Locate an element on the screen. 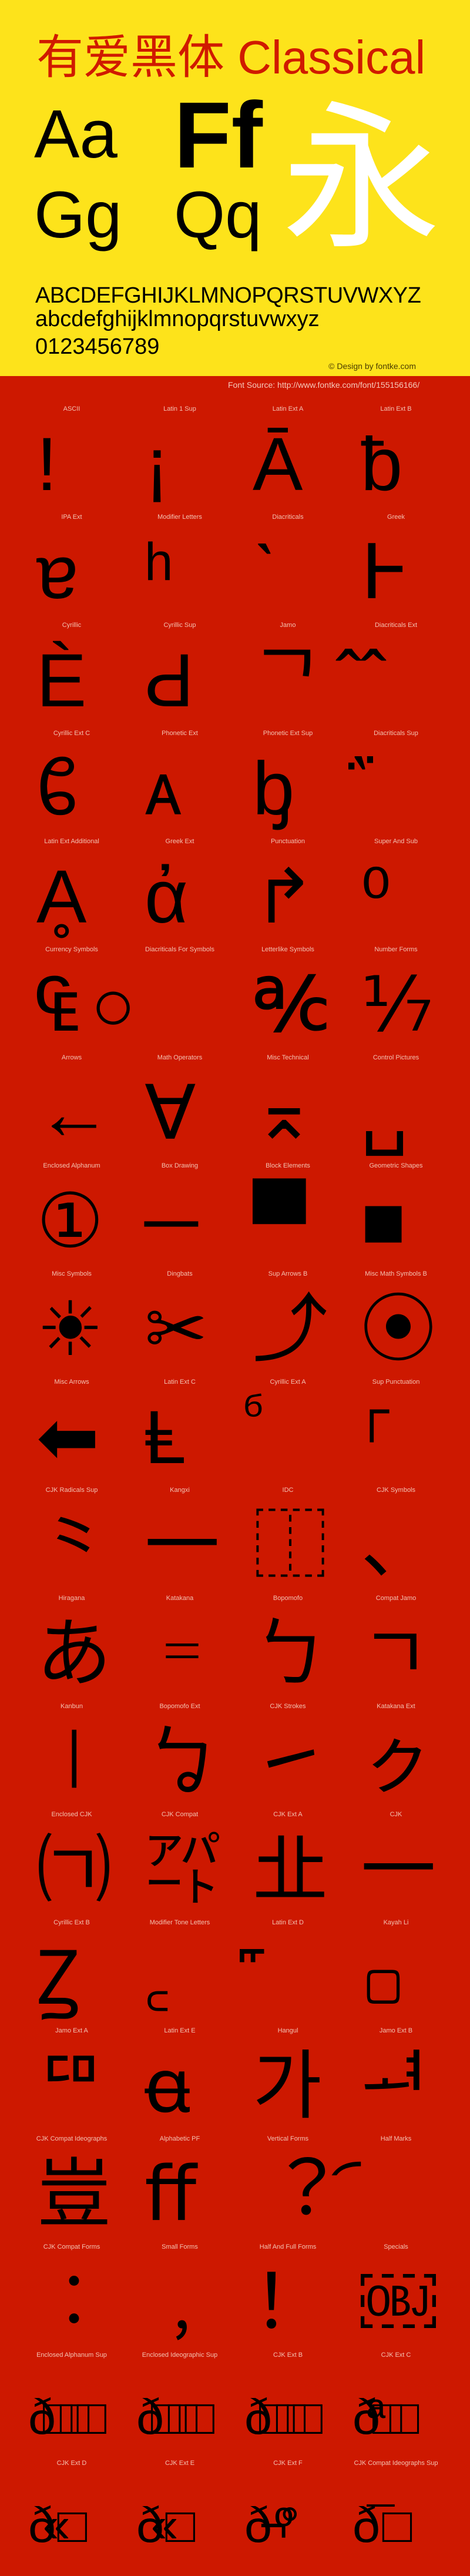 This screenshot has height=2576, width=470. block-cell: Cyrillic Ѐ is located at coordinates (72, 670).